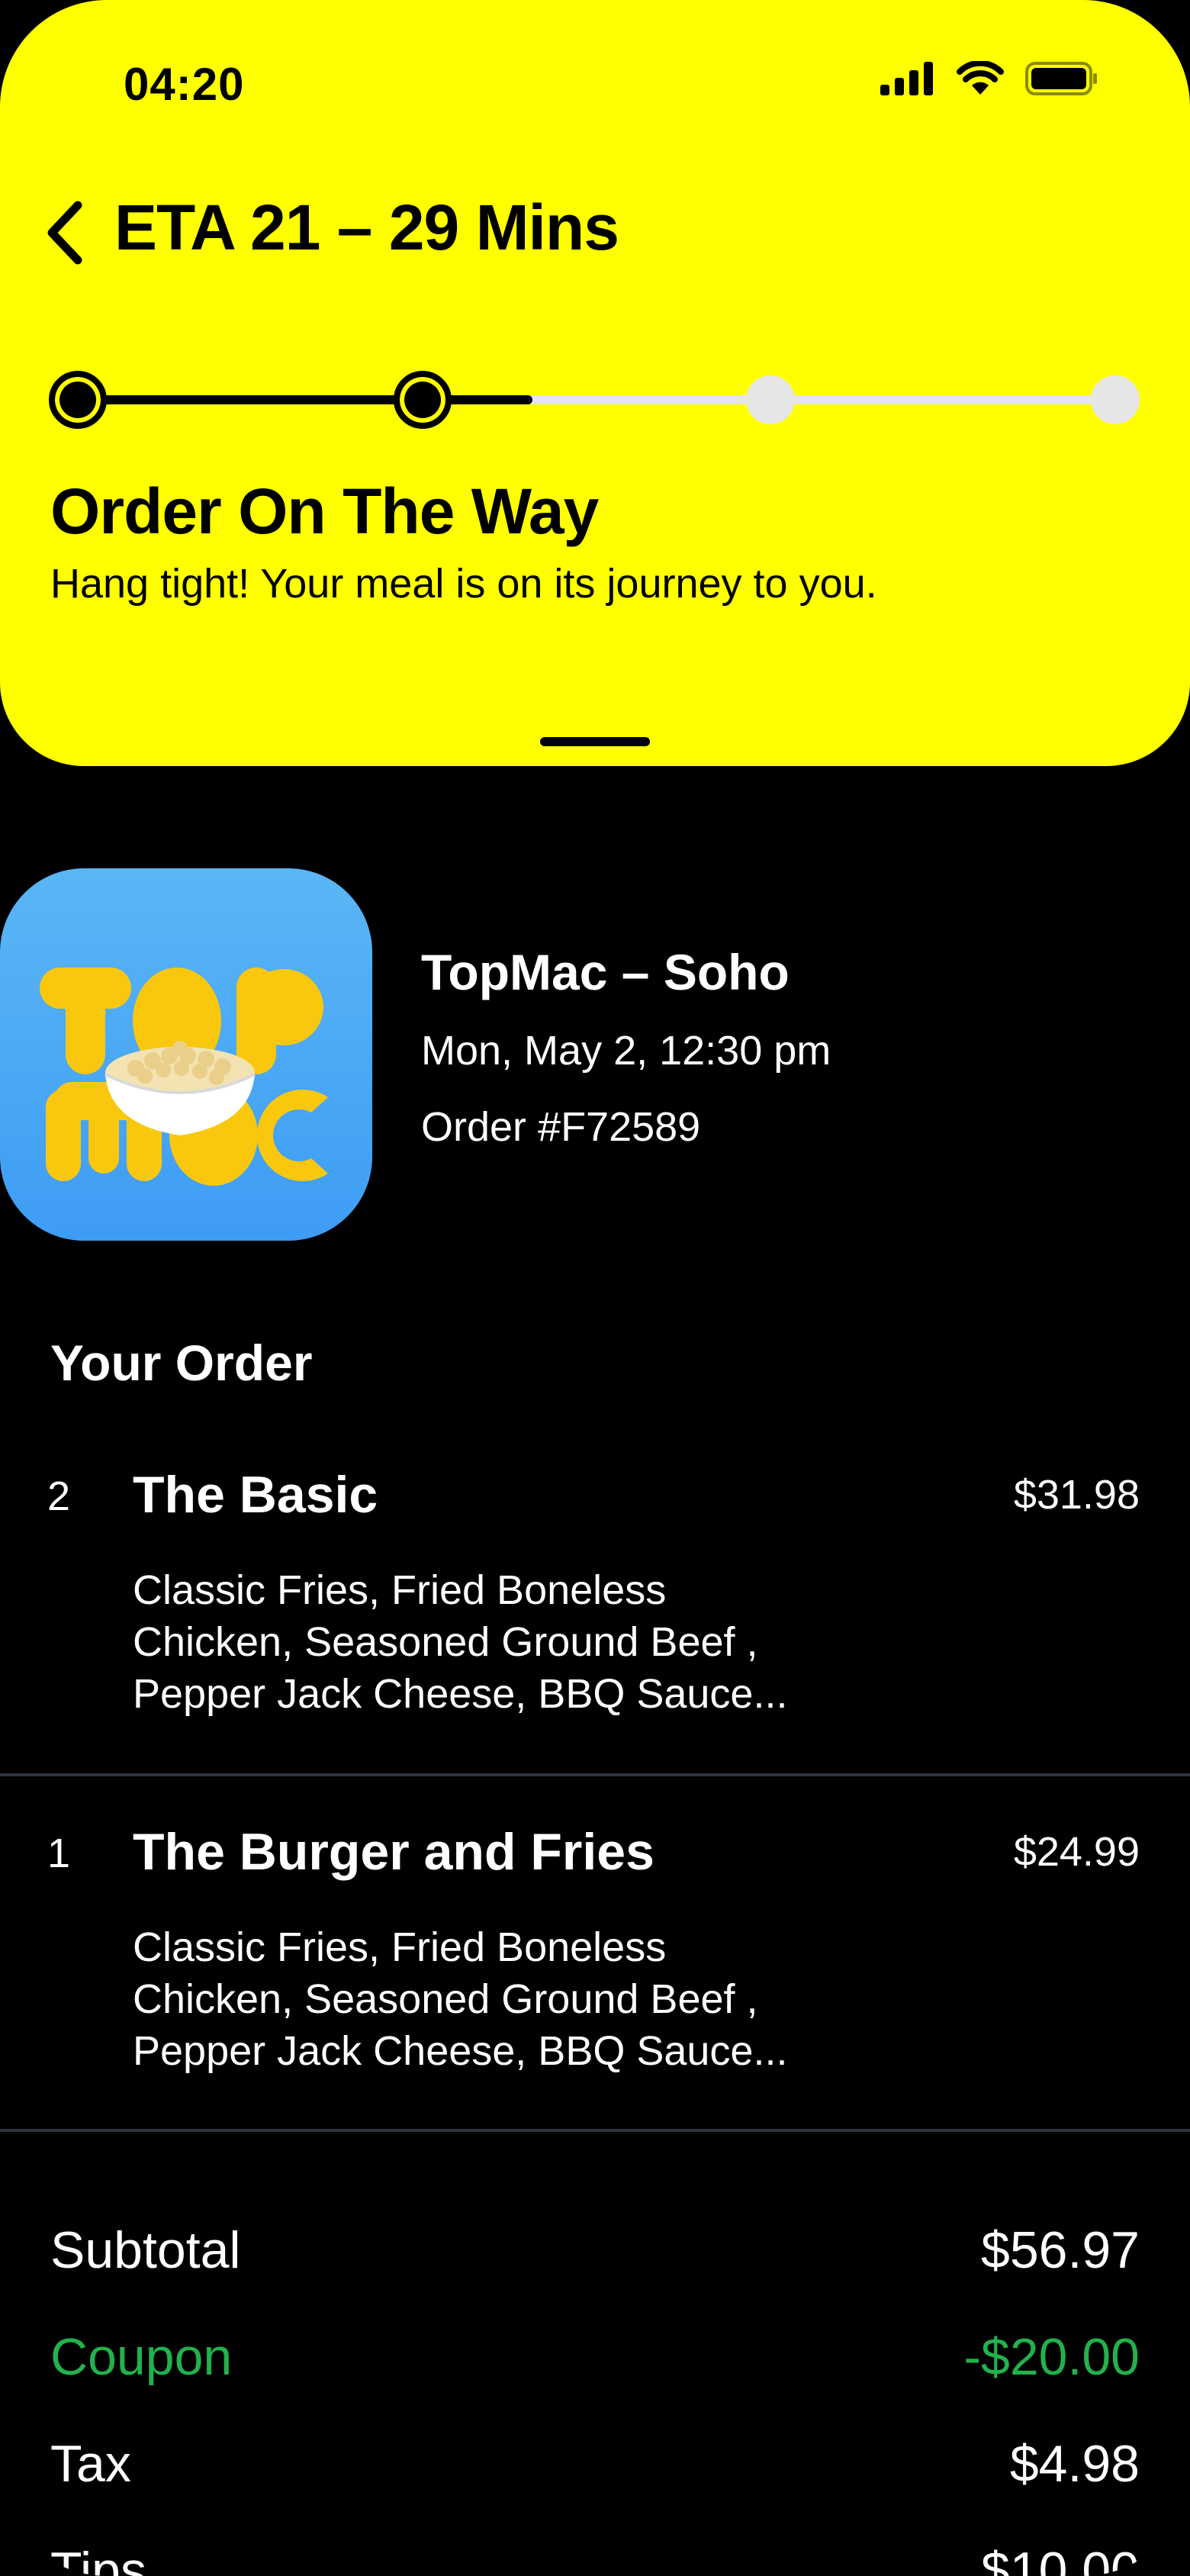 Image resolution: width=1190 pixels, height=2576 pixels. I want to click on item-price: $24.99, so click(1076, 1852).